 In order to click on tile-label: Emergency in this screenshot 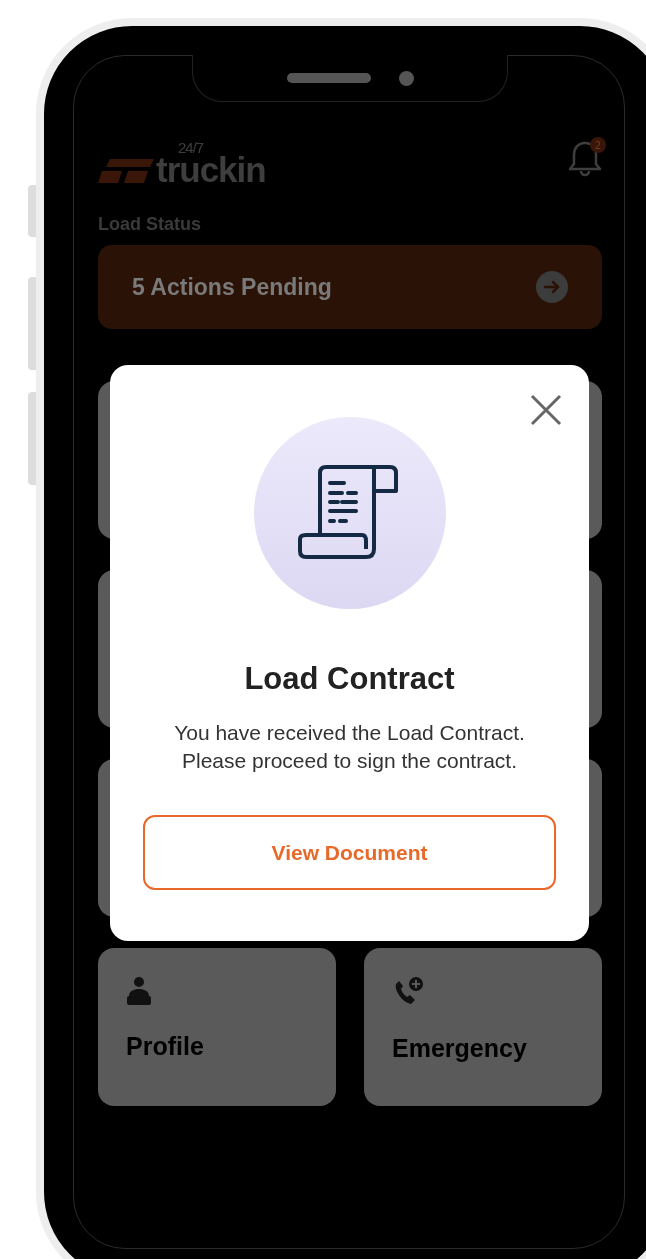, I will do `click(460, 1048)`.